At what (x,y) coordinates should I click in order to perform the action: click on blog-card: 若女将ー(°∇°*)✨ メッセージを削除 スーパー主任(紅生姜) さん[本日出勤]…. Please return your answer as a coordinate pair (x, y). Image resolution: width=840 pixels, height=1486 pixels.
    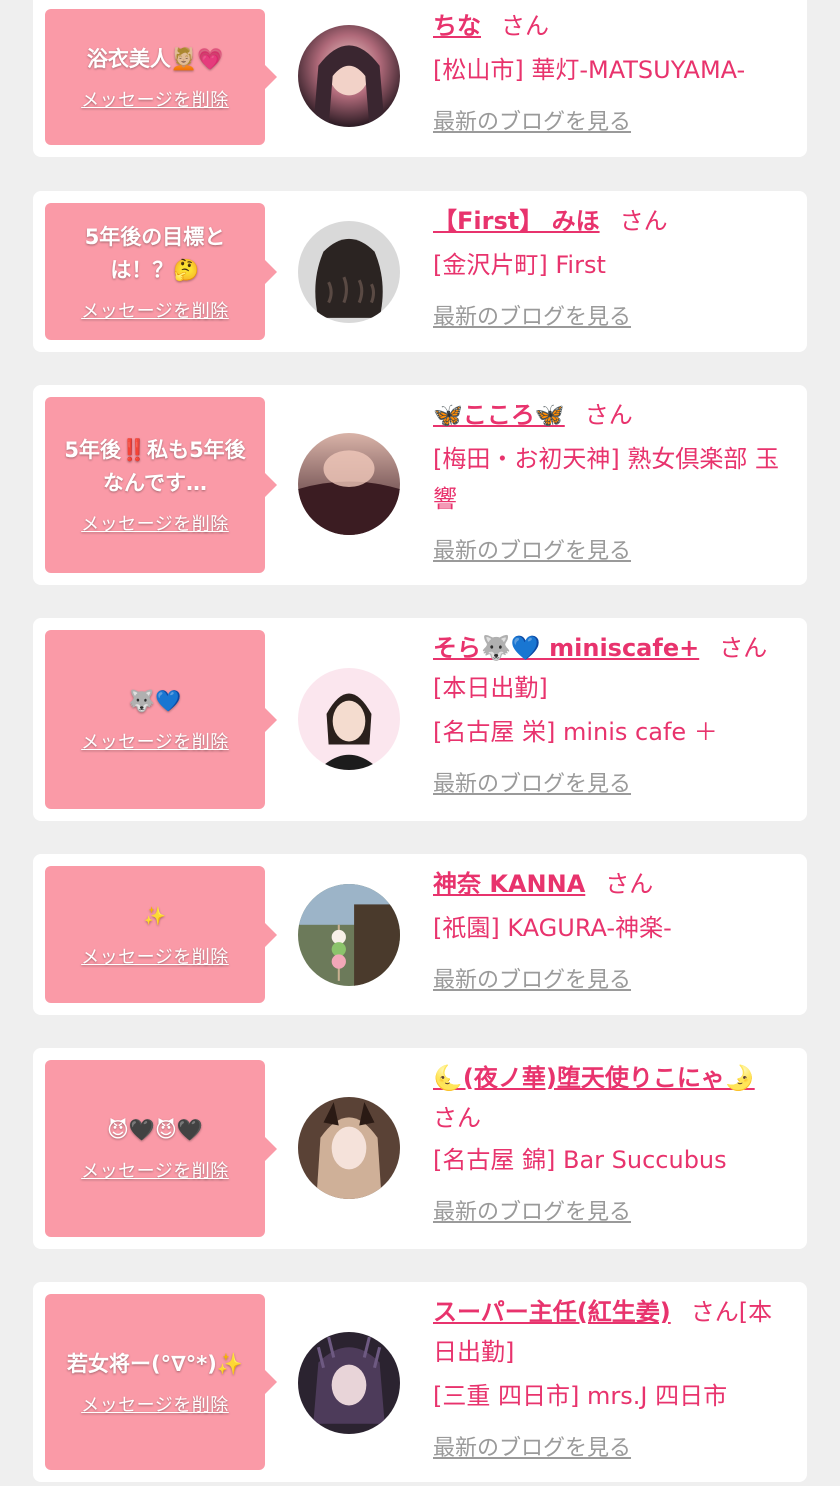
    Looking at the image, I should click on (420, 1382).